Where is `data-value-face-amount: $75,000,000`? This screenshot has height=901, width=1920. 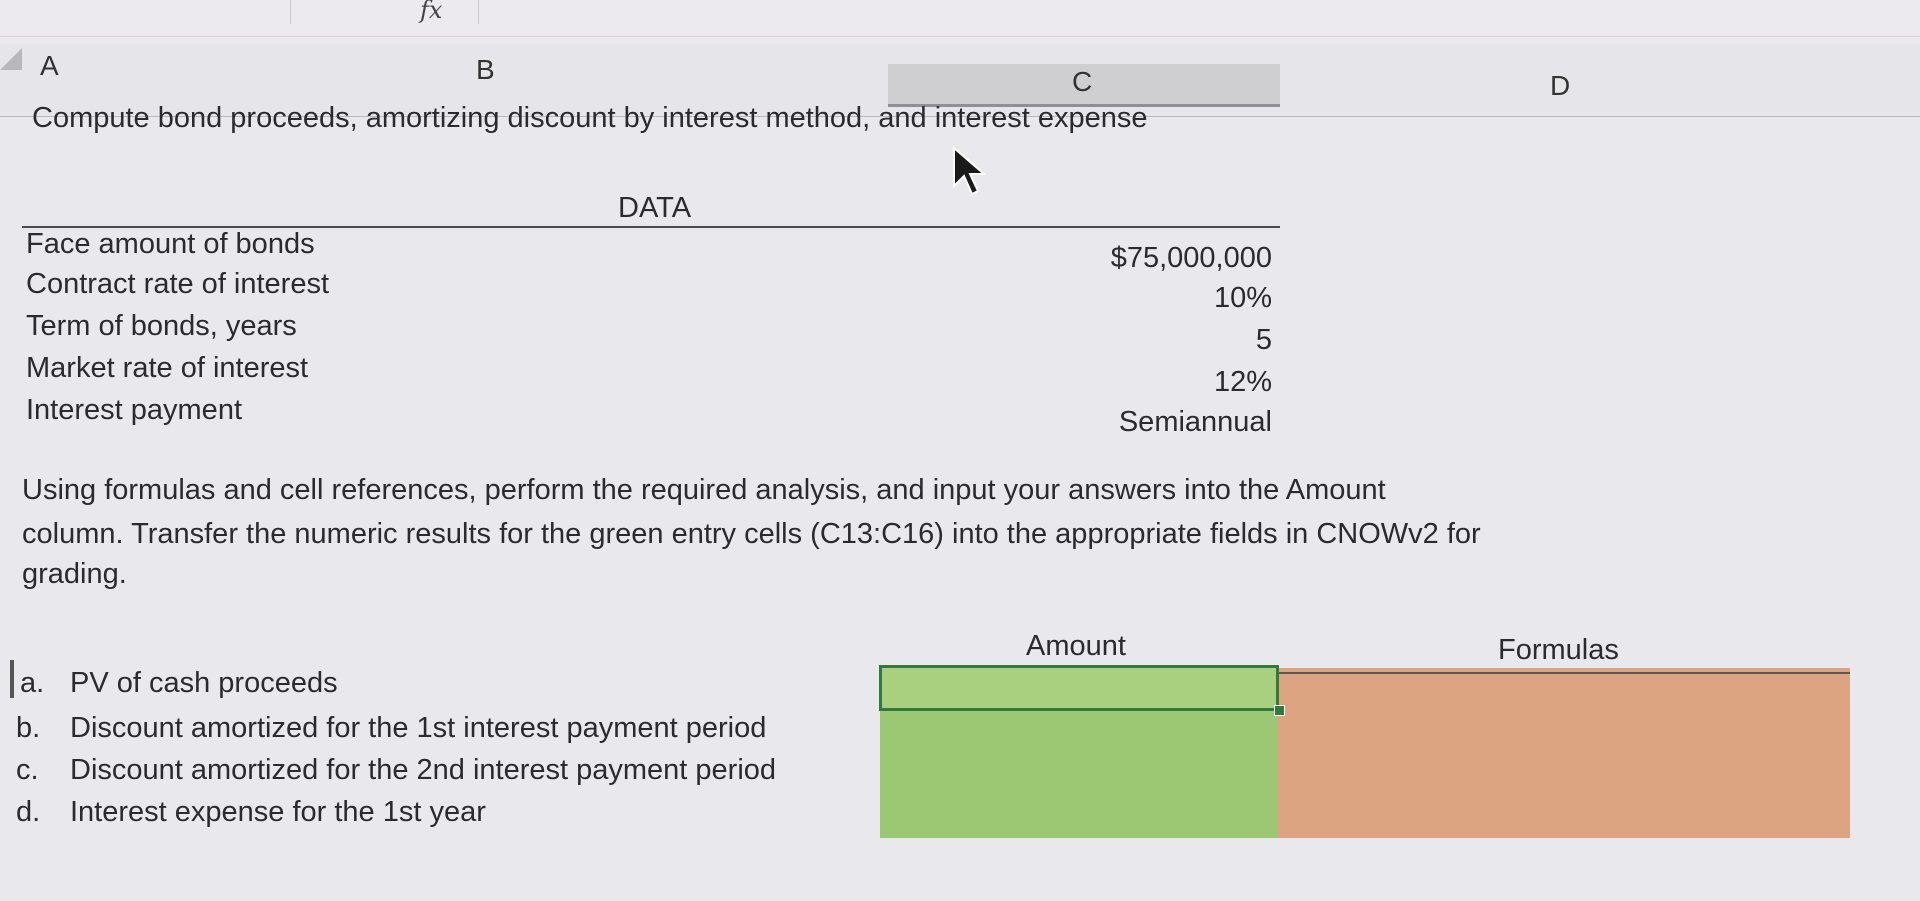
data-value-face-amount: $75,000,000 is located at coordinates (1126, 258).